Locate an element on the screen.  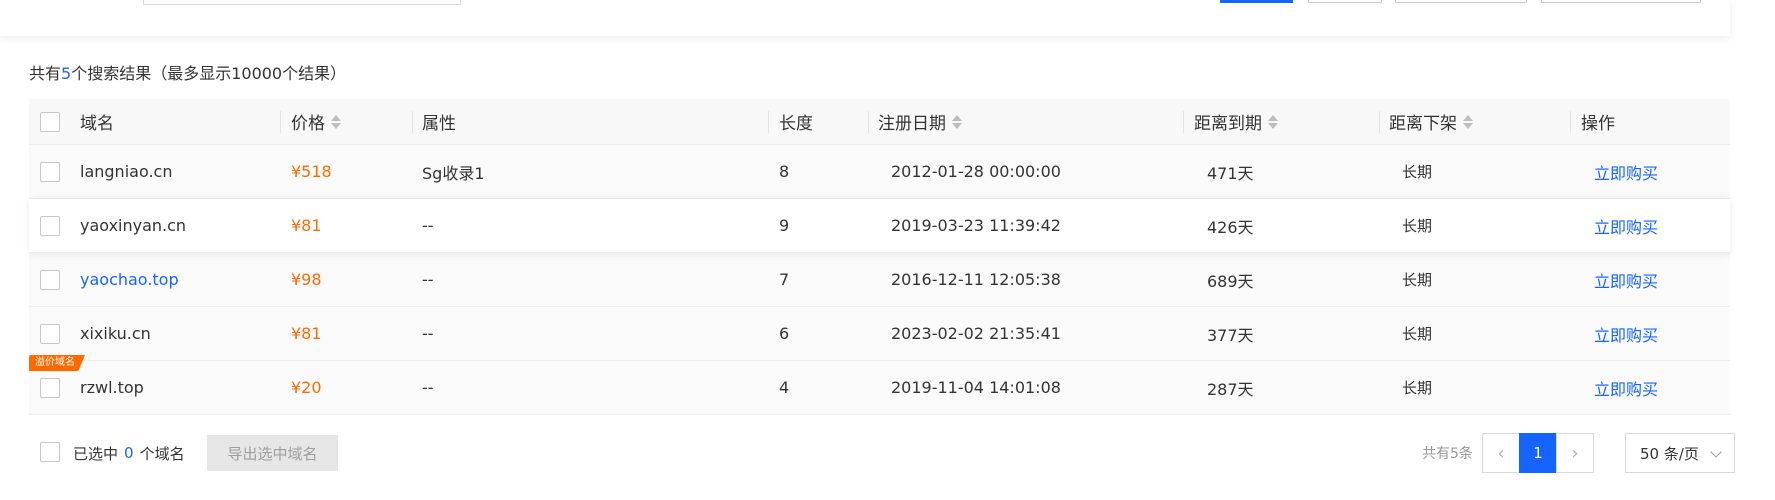
price: ¥20 is located at coordinates (306, 387).